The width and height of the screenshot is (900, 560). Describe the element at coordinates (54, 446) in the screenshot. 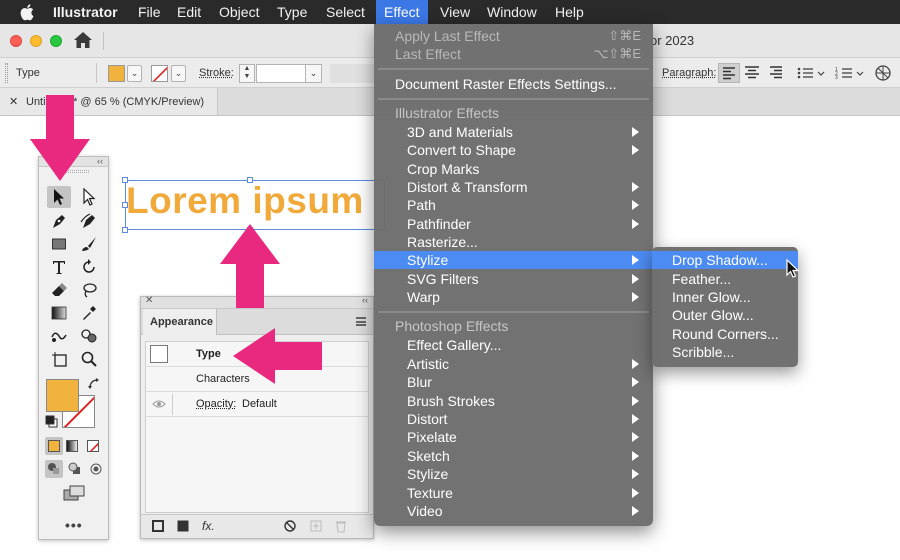

I see `color-mode-button` at that location.